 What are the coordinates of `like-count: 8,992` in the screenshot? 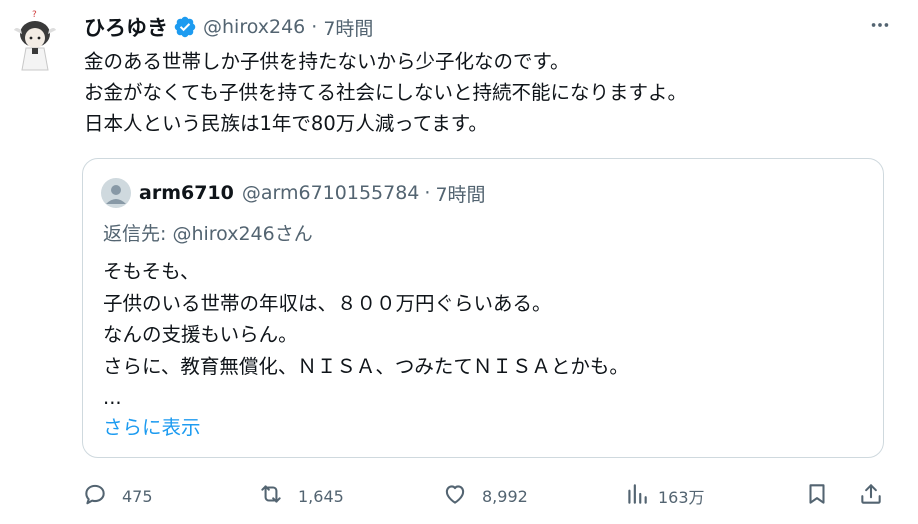 It's located at (505, 496).